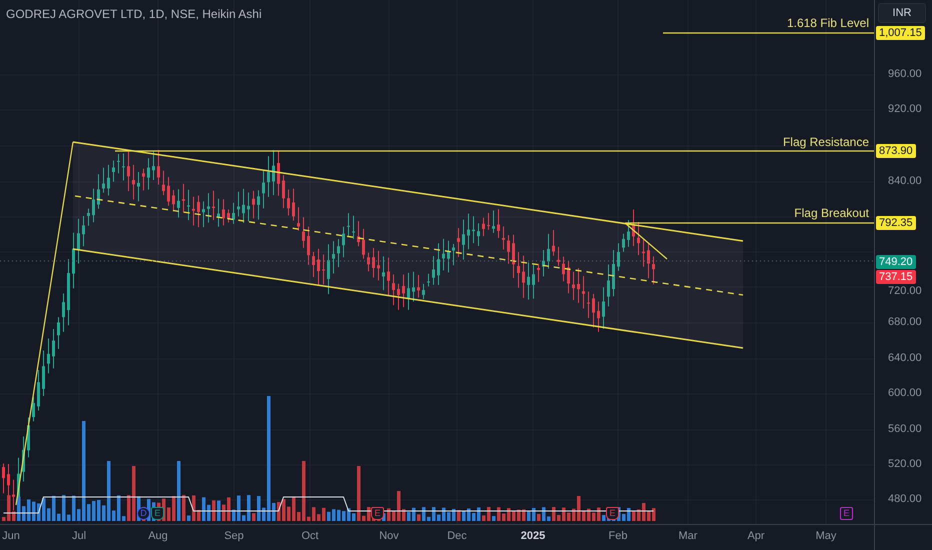 The image size is (932, 550). Describe the element at coordinates (905, 109) in the screenshot. I see `price-tick-label: 920.00` at that location.